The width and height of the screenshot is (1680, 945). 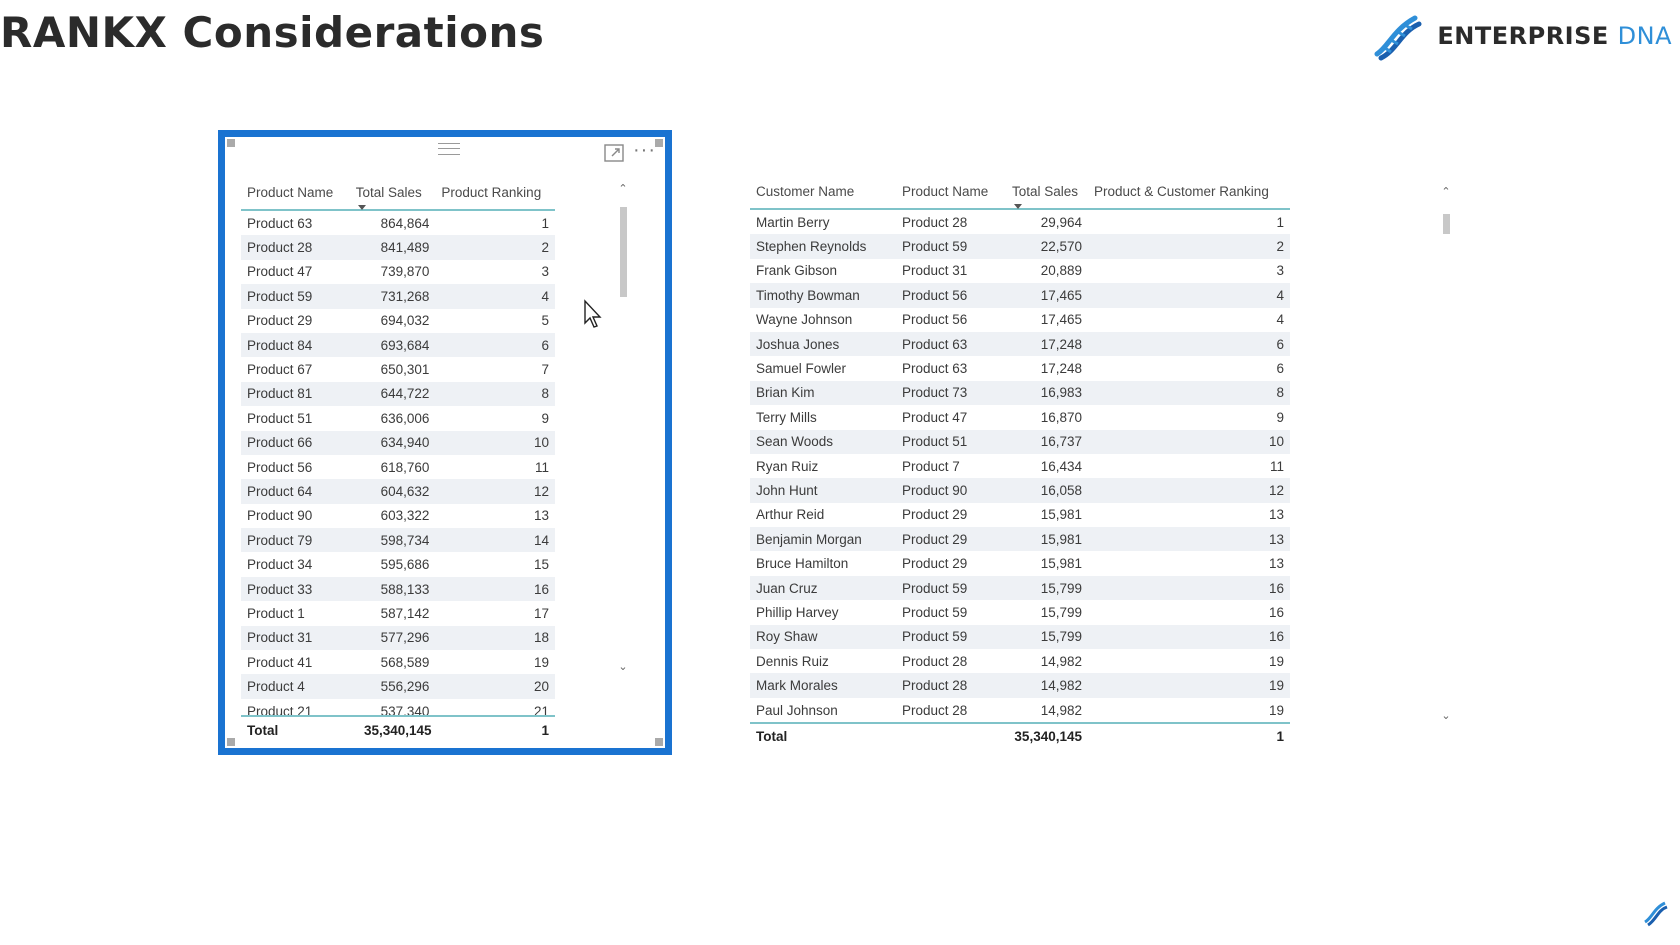 I want to click on table-row: Joshua Jones Product 63 17,248 6, so click(x=1020, y=344).